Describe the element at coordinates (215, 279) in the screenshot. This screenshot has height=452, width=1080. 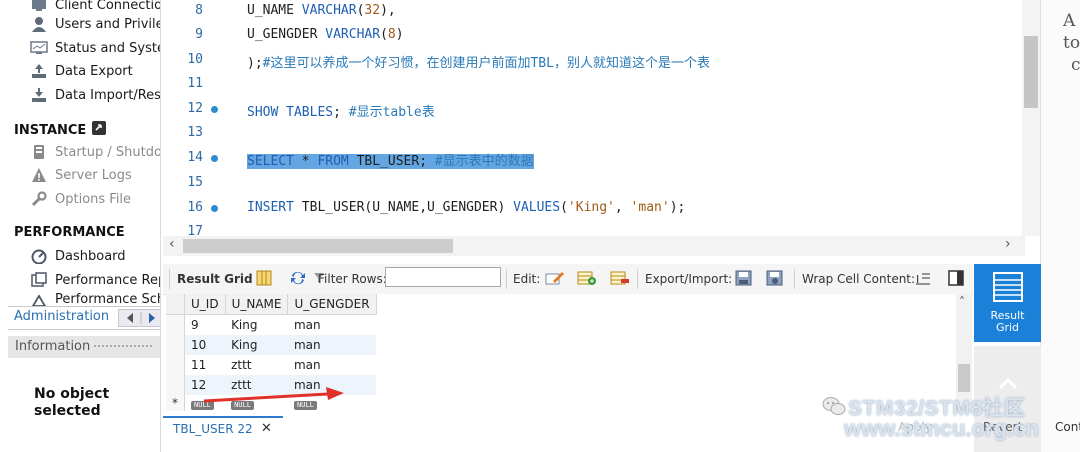
I see `result-grid-label: Result Grid` at that location.